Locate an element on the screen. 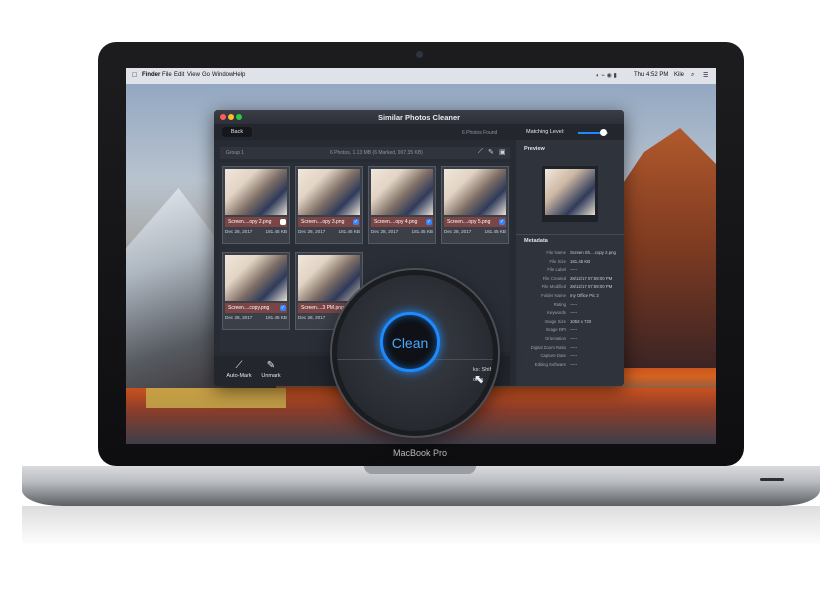  menu-app-name: Finder is located at coordinates (151, 75).